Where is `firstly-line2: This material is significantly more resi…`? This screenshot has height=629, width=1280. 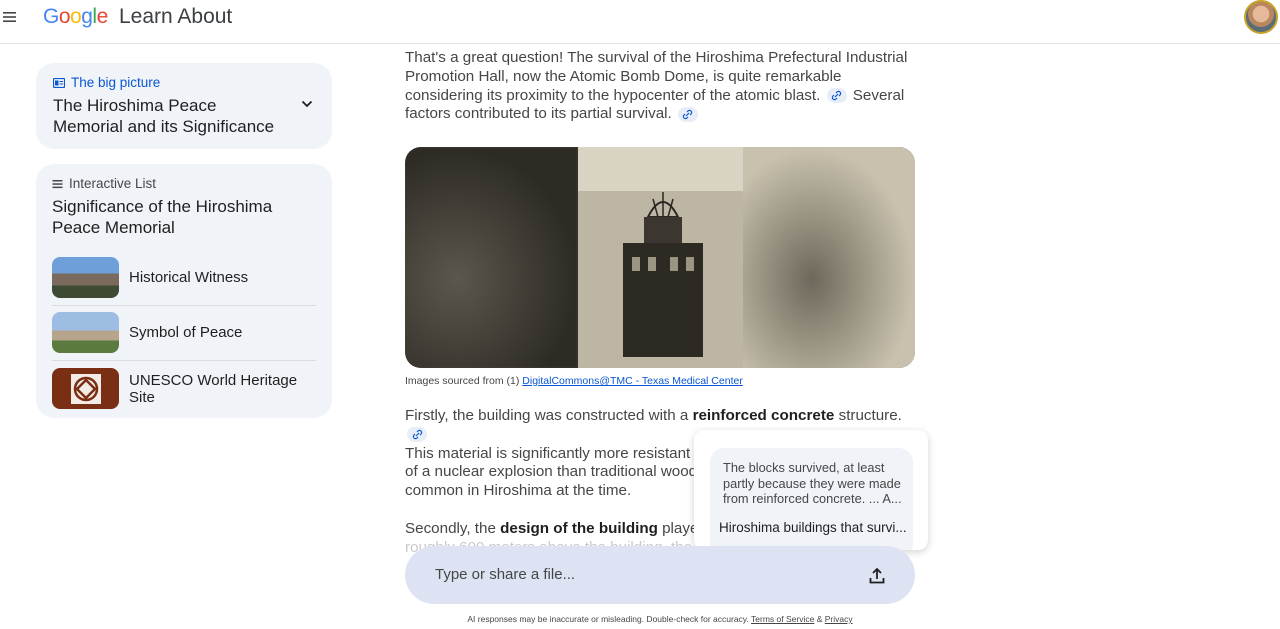
firstly-line2: This material is significantly more resi… is located at coordinates (565, 453).